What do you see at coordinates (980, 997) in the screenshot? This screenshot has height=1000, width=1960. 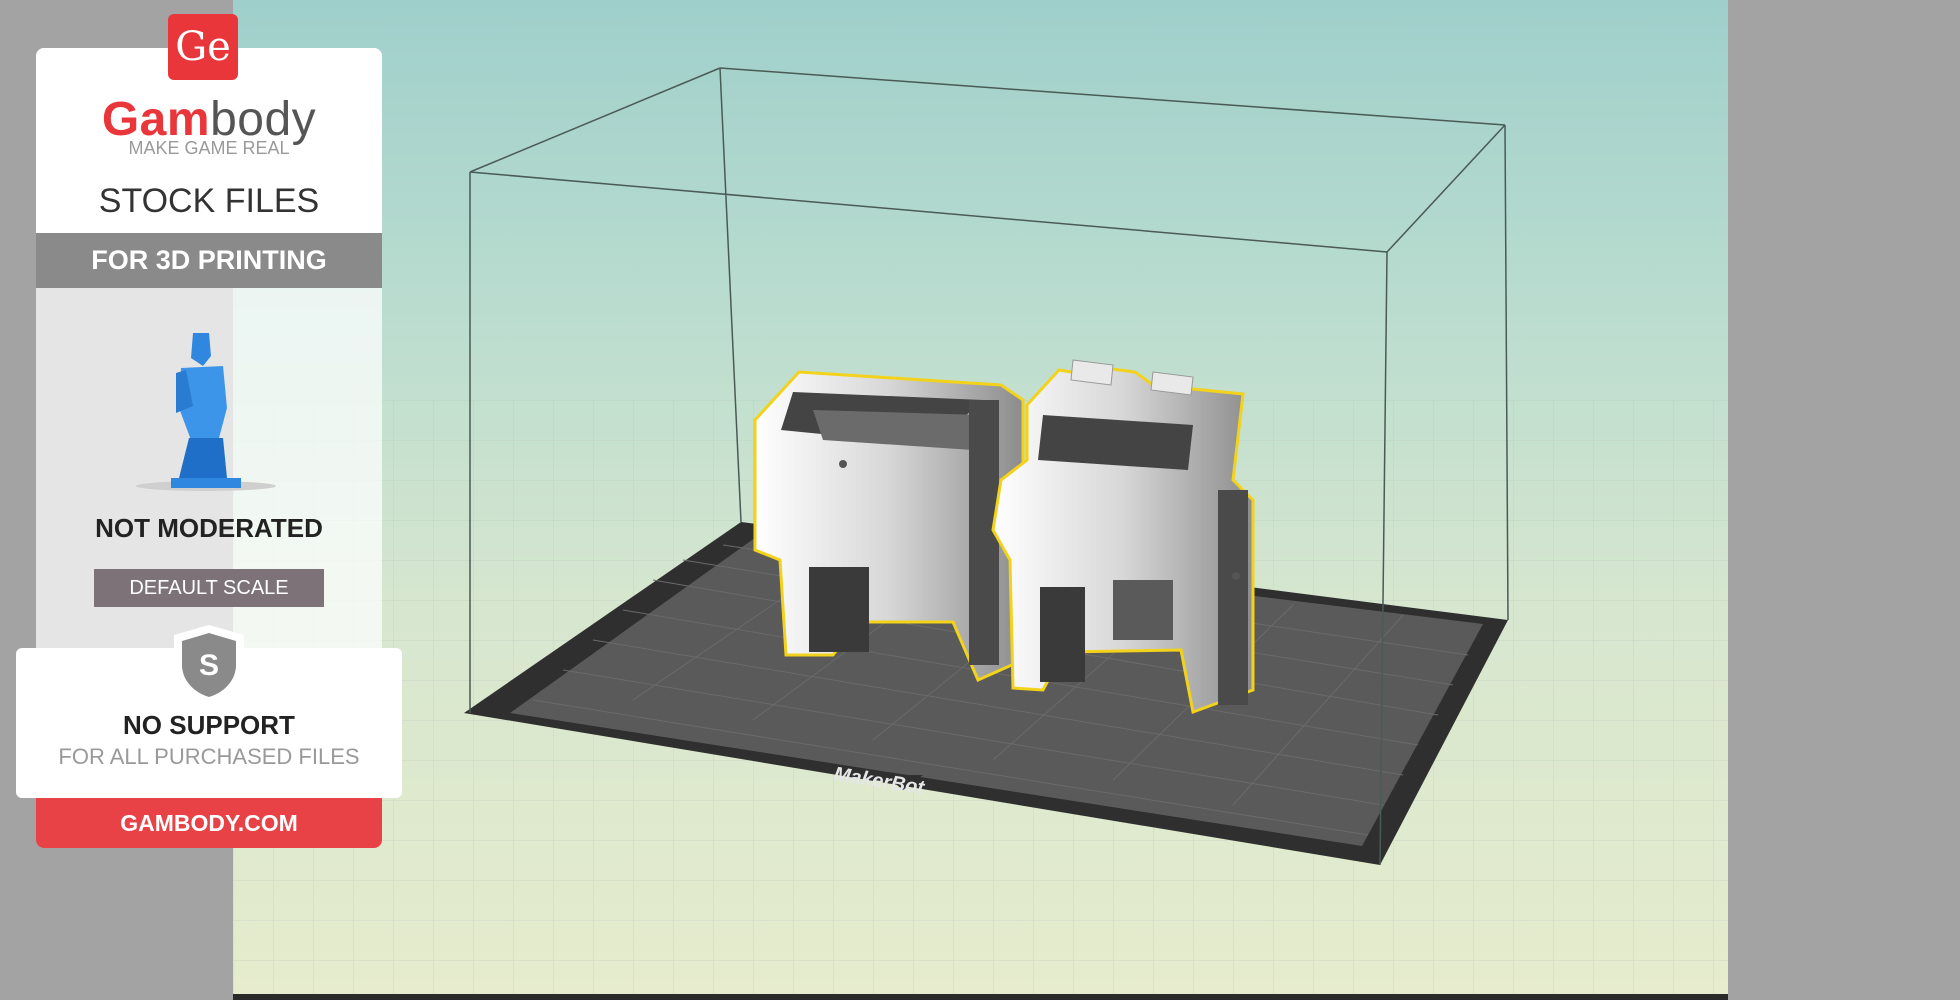 I see `viewport-bottom-bar` at bounding box center [980, 997].